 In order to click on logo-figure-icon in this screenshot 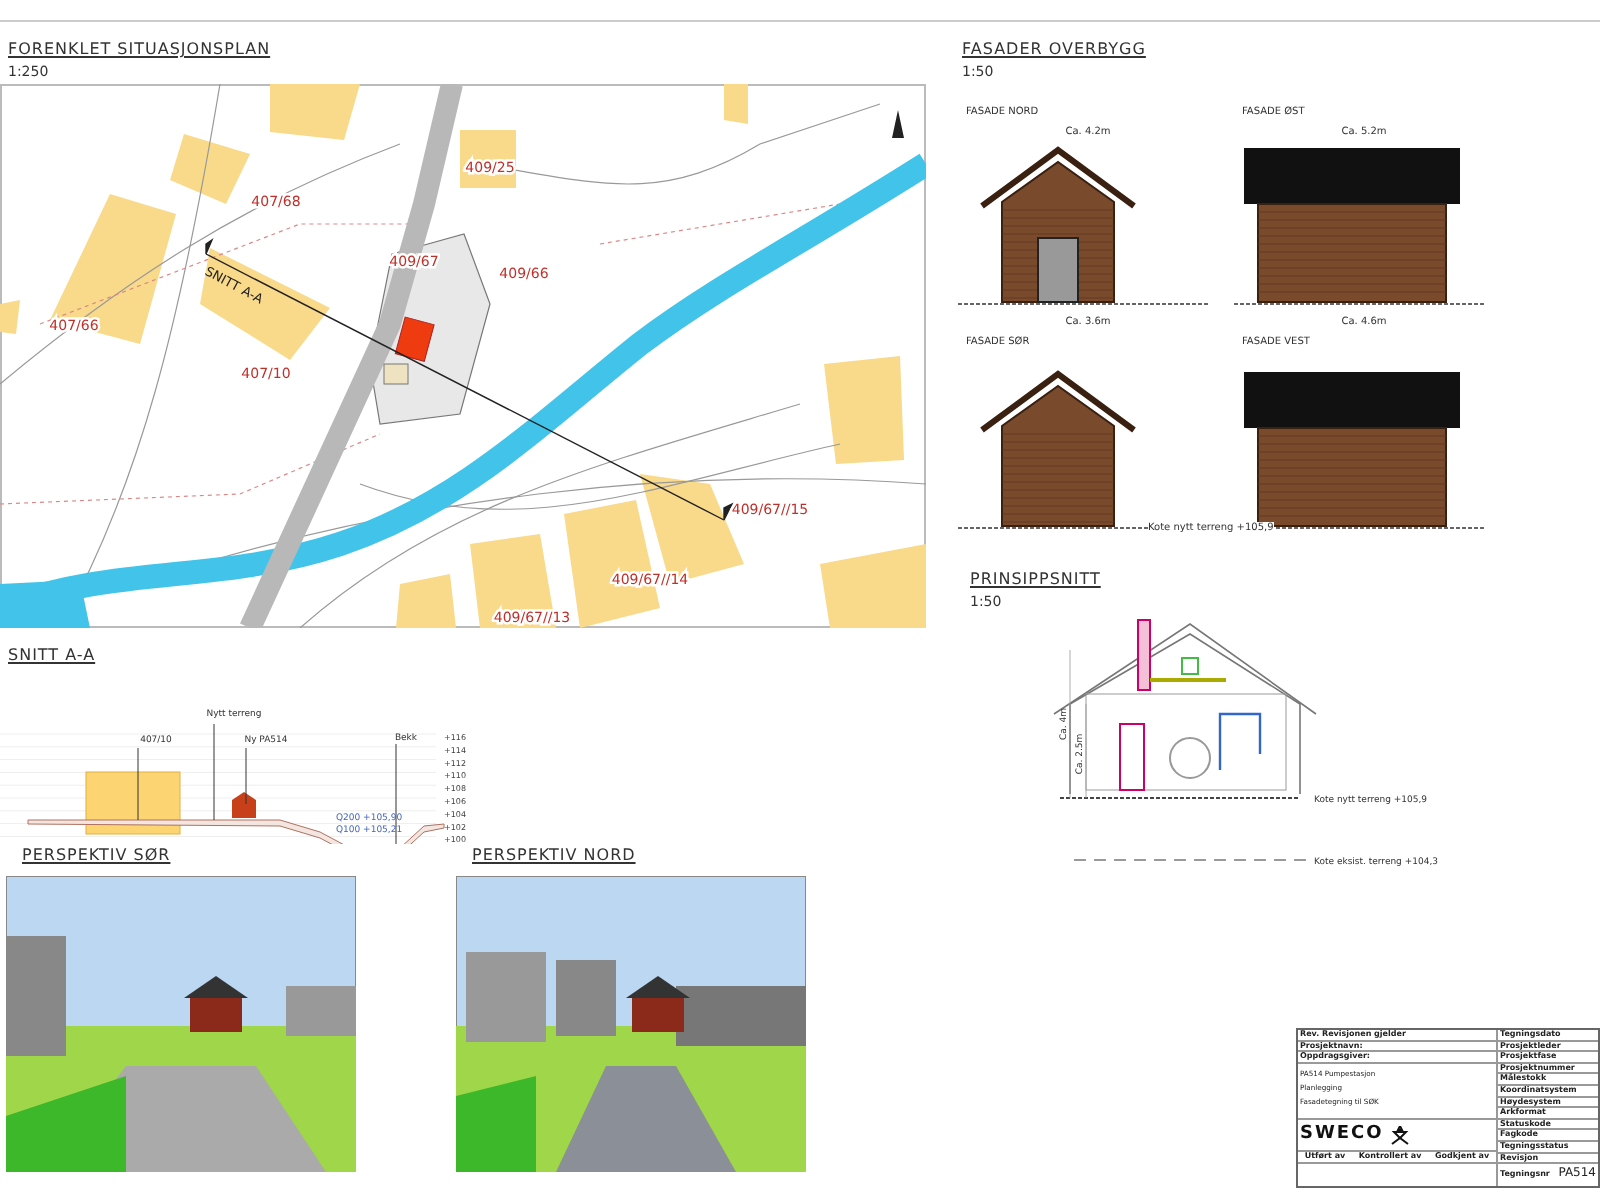, I will do `click(1399, 1135)`.